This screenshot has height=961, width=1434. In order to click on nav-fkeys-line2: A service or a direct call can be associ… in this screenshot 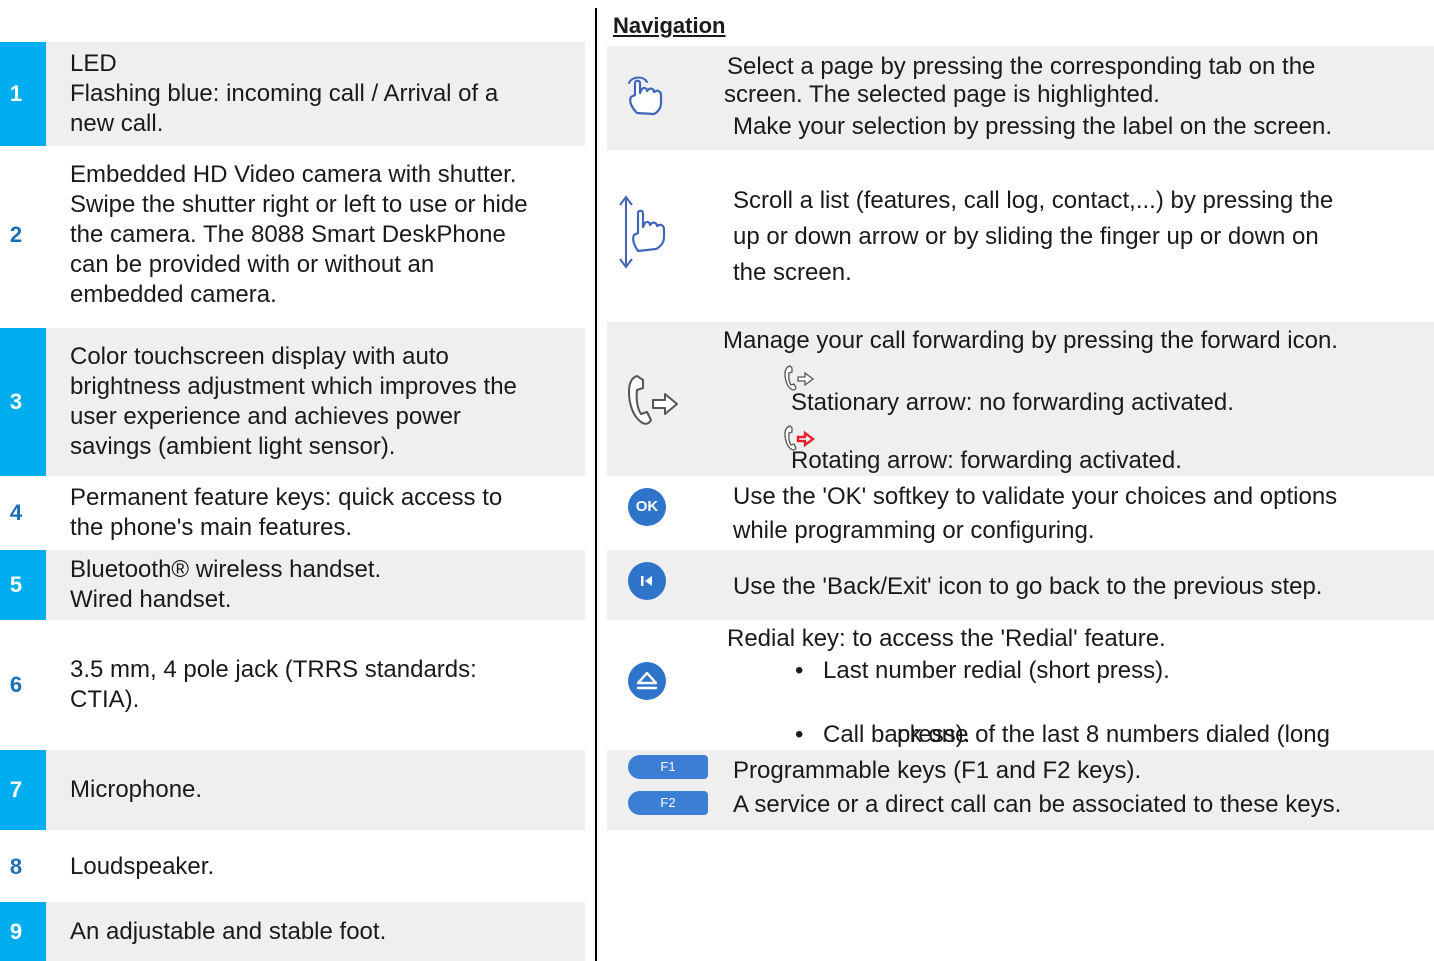, I will do `click(1037, 804)`.